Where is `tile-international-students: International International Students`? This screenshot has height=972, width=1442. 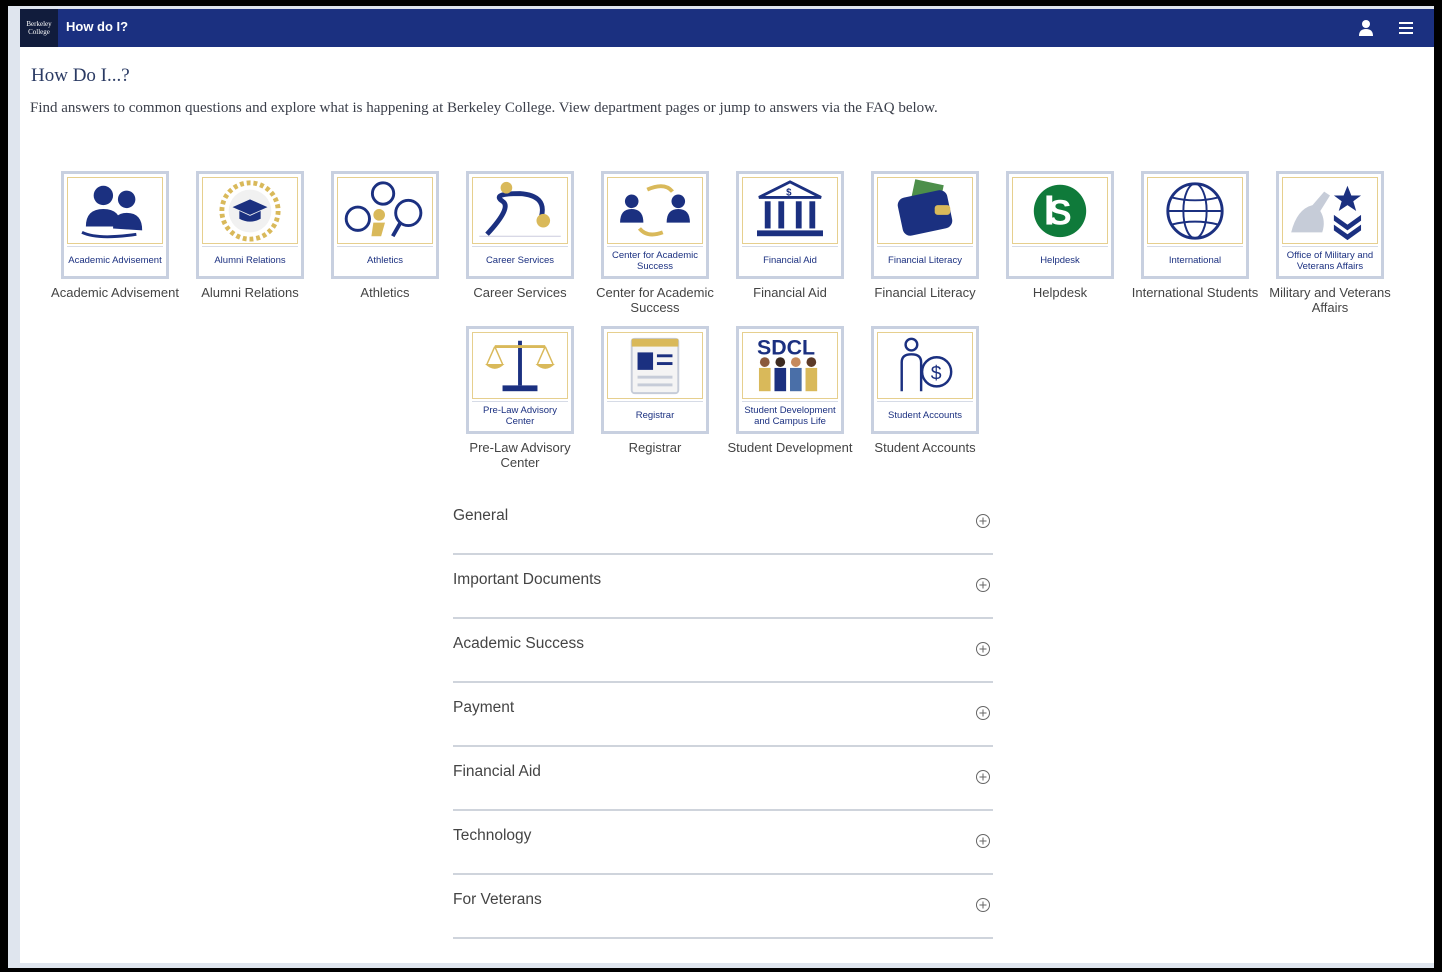
tile-international-students: International International Students is located at coordinates (1195, 235).